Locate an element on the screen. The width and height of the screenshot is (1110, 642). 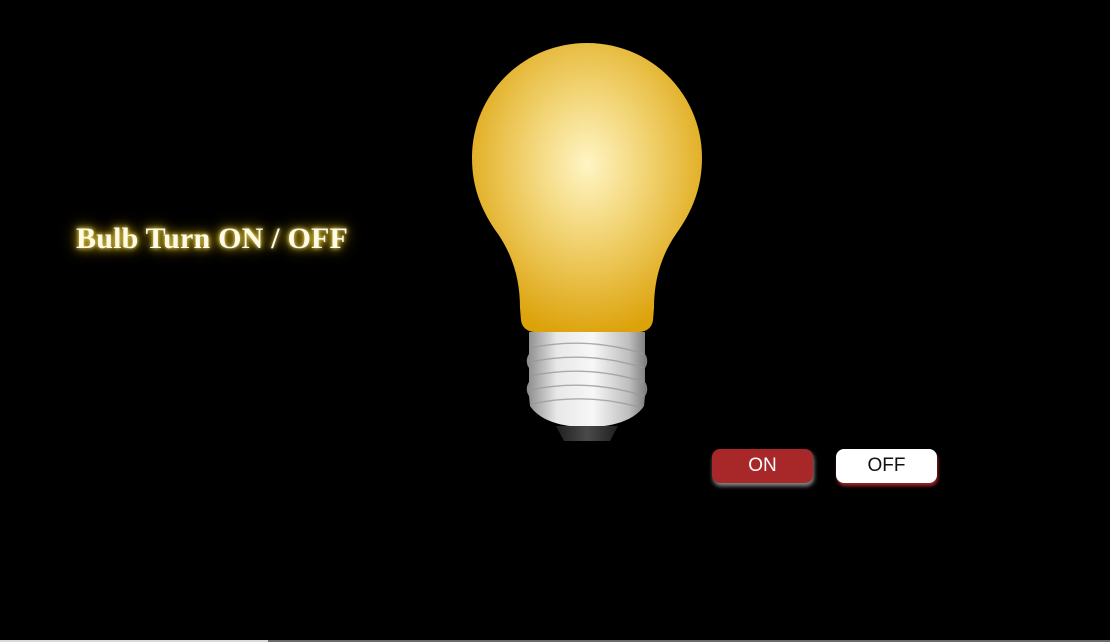
page-title: Bulb Turn ON / OFF is located at coordinates (212, 238).